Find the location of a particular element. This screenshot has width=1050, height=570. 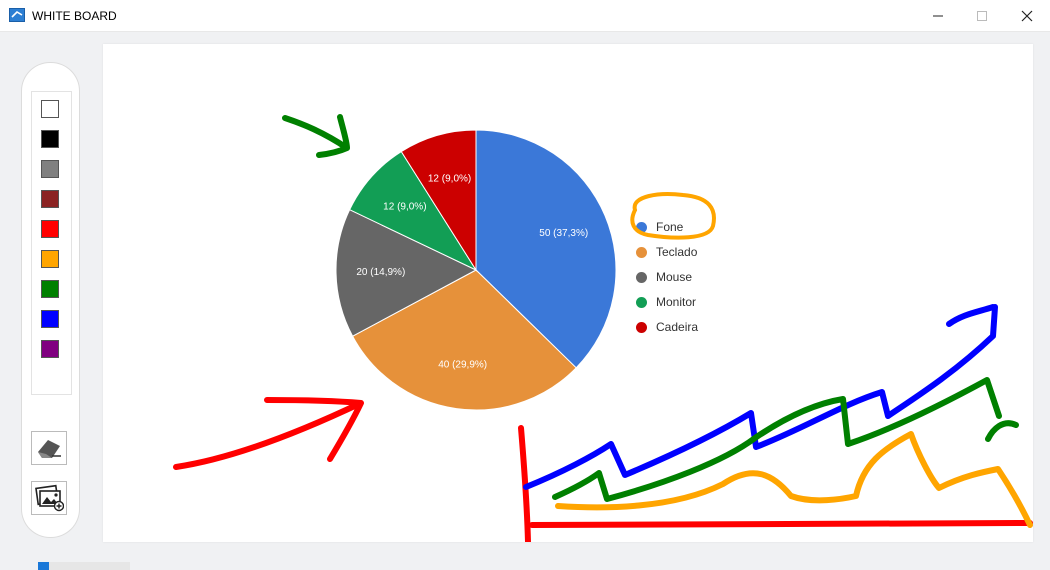

orange-line-stroke is located at coordinates (794, 479).